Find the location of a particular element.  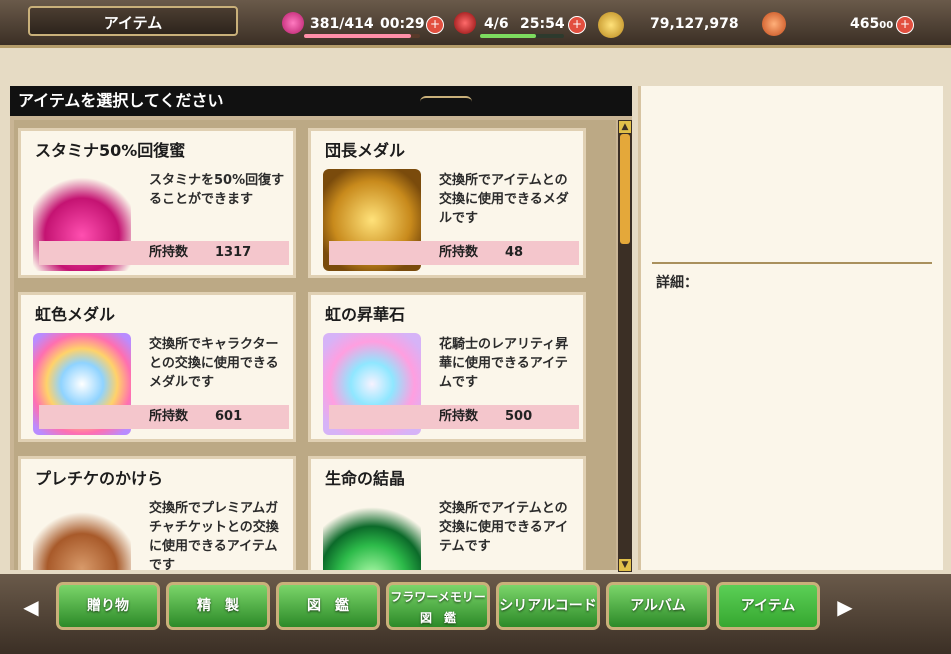

item-description: 交換所でアイテムとの交換に使用できるメダルです is located at coordinates (504, 199).